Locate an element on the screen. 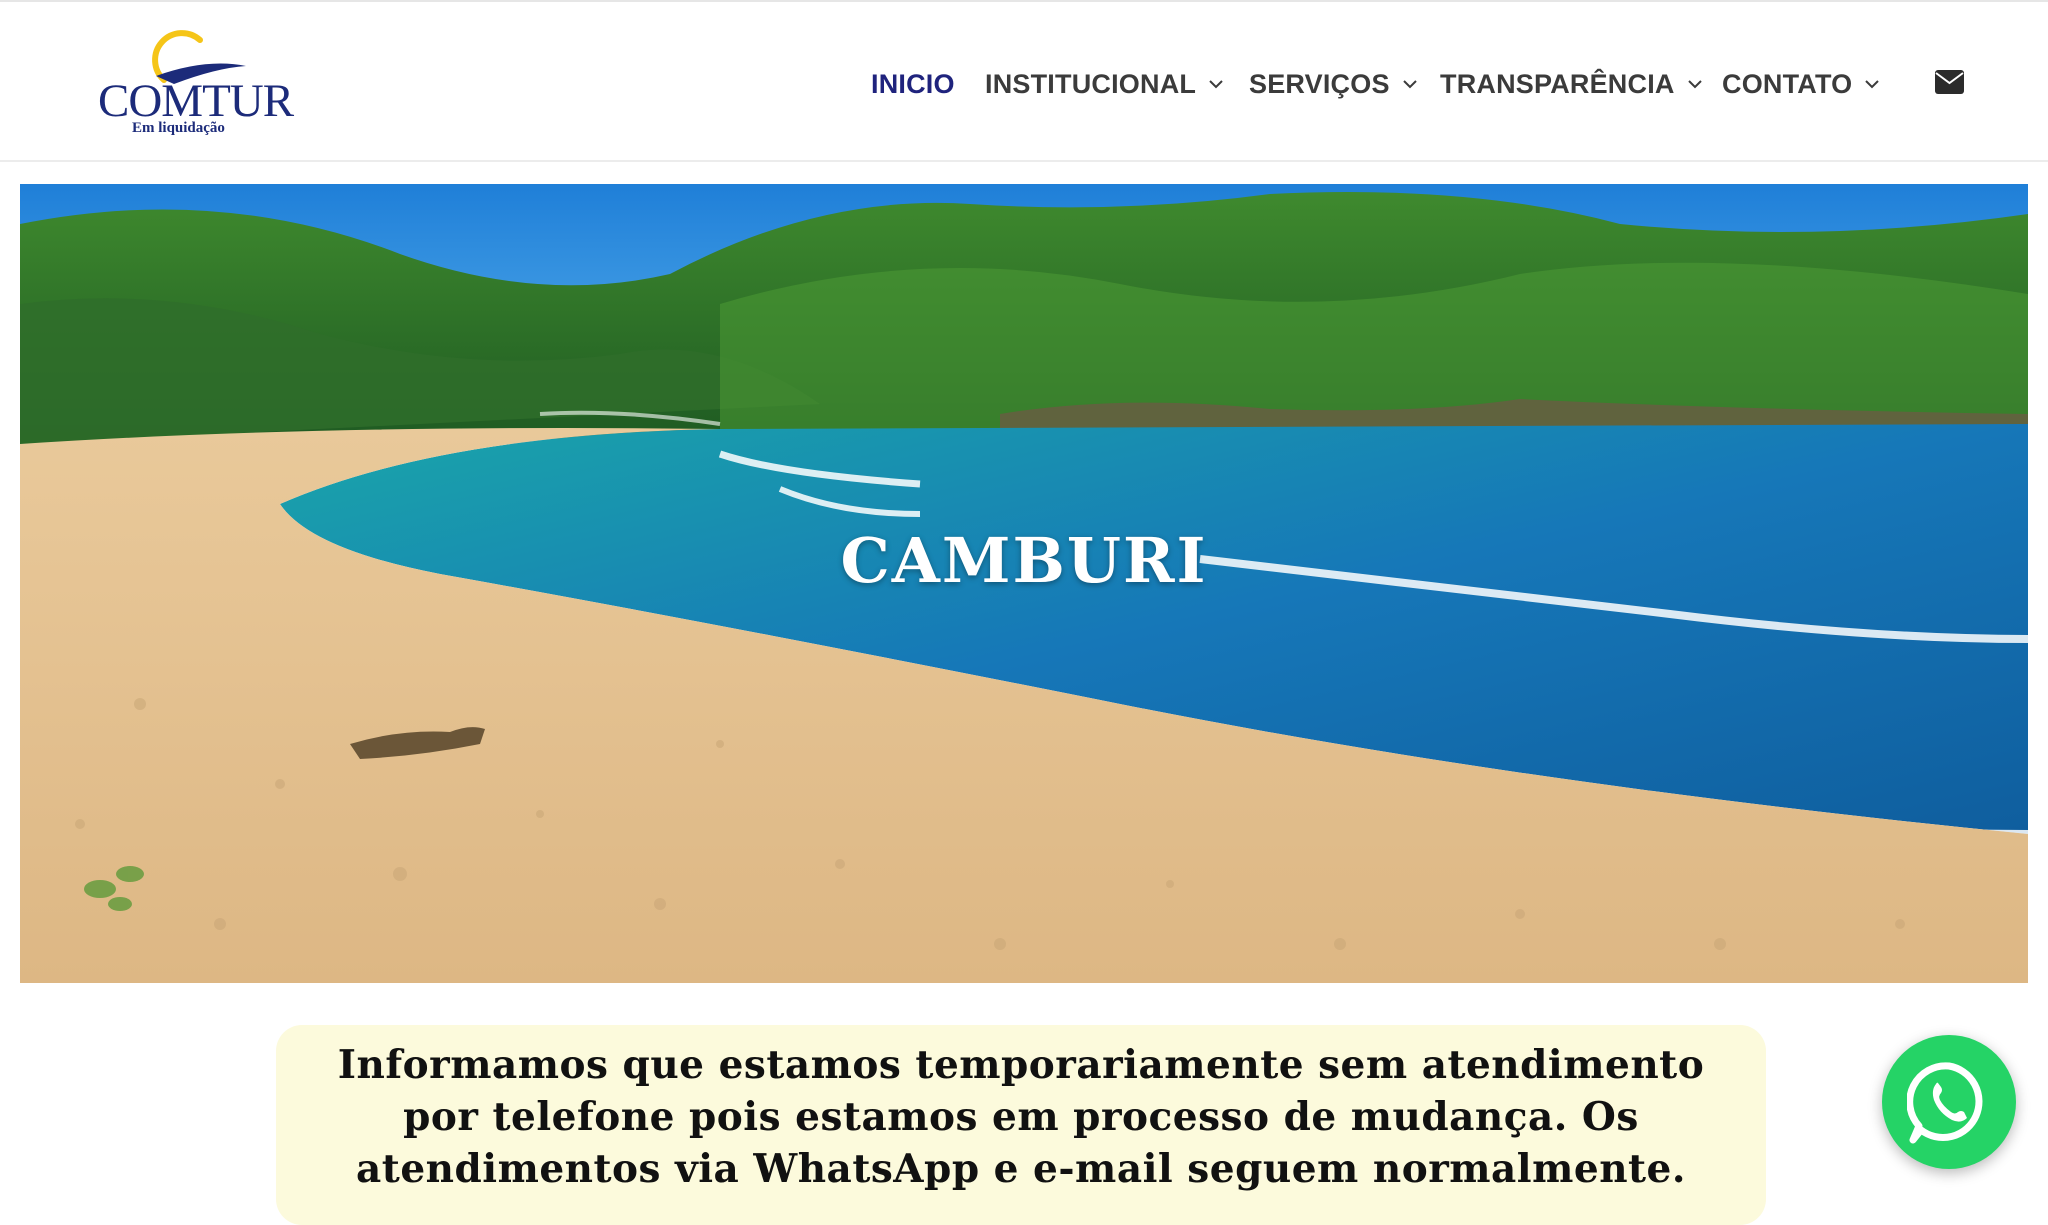 Image resolution: width=2048 pixels, height=1225 pixels. nav-item-inicio: INICIO is located at coordinates (913, 84).